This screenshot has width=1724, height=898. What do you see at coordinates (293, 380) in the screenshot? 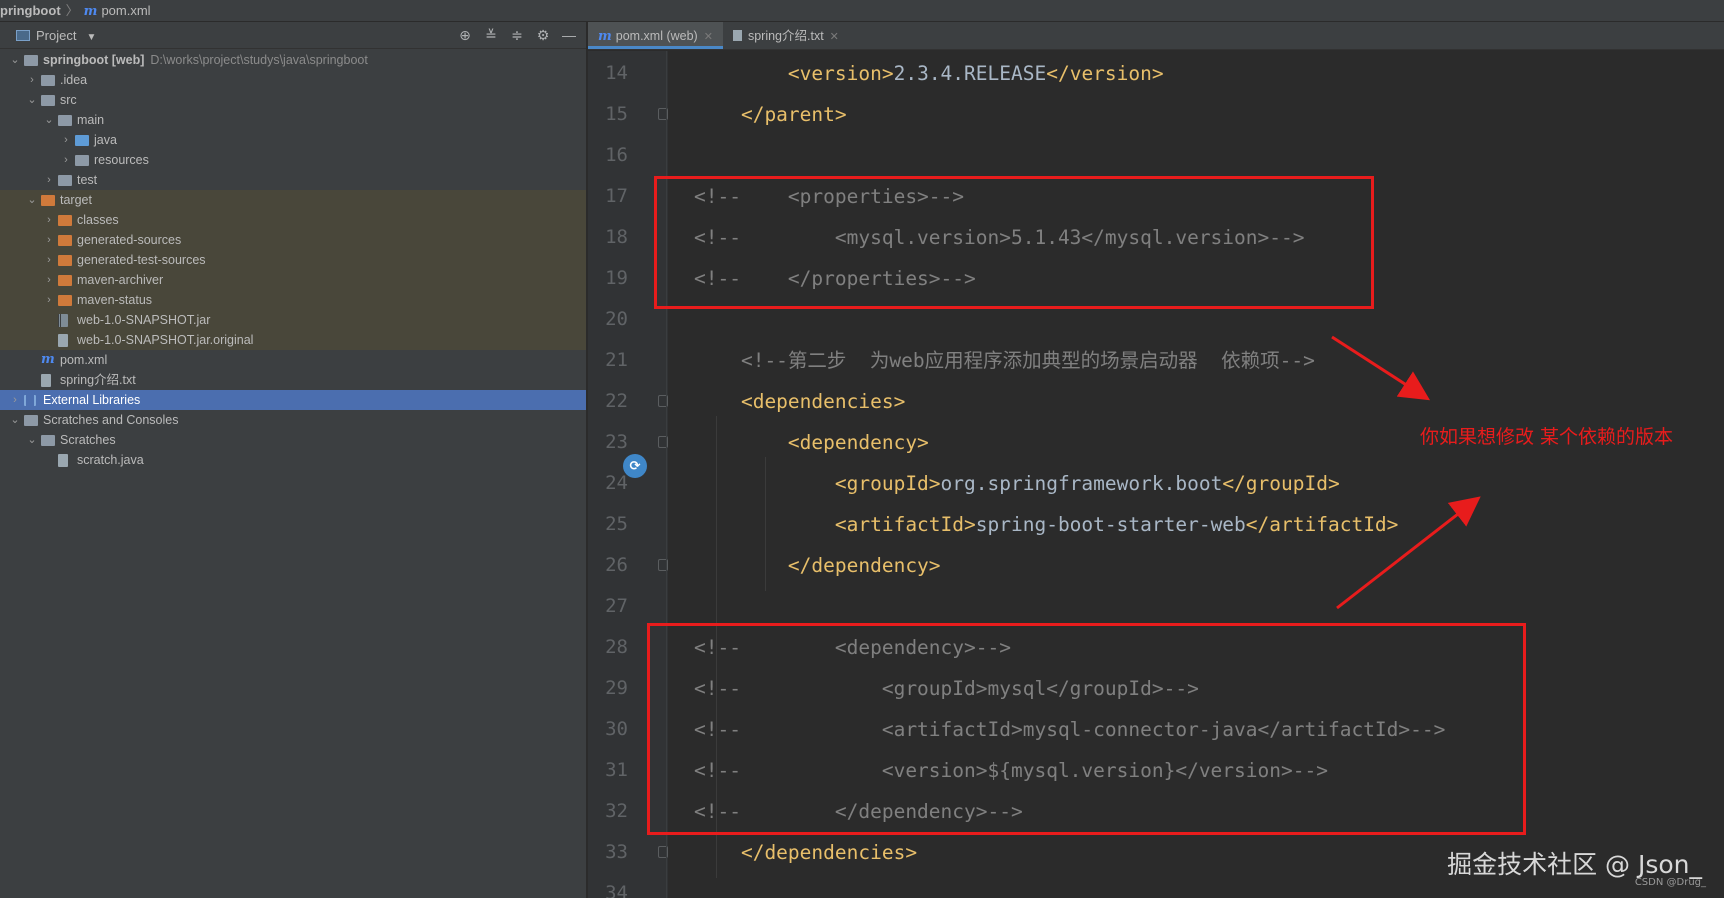
I see `tree-item-spring-txt: spring介绍.txt` at bounding box center [293, 380].